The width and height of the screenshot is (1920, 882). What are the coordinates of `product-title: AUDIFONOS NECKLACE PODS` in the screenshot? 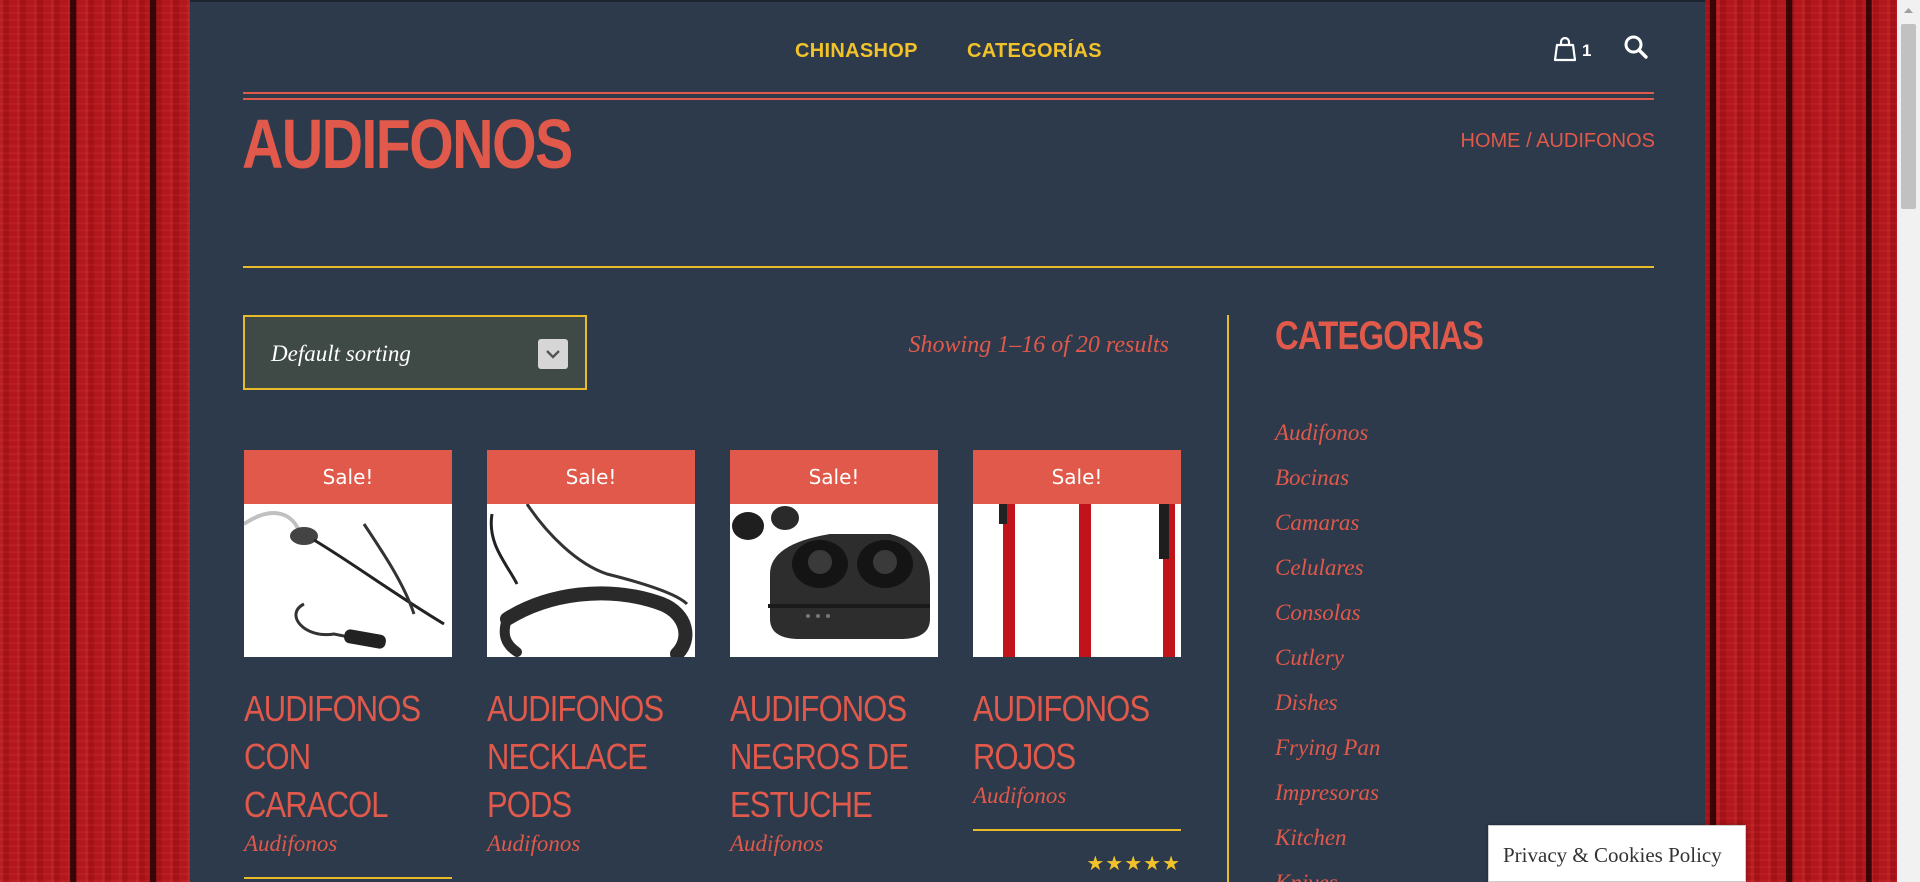 It's located at (590, 757).